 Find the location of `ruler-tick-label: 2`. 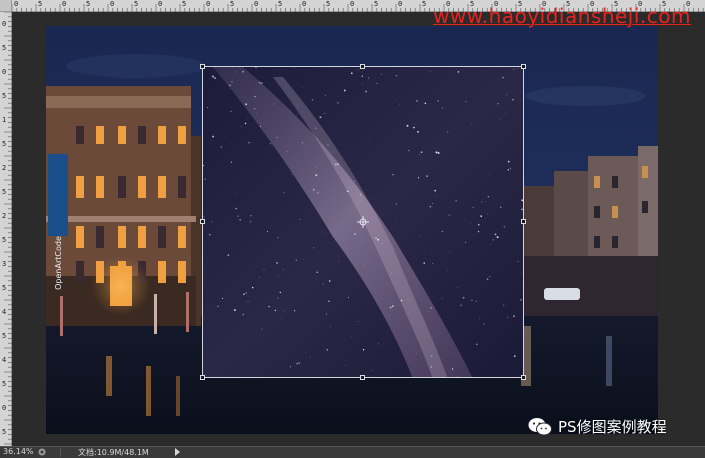

ruler-tick-label: 2 is located at coordinates (4, 168).